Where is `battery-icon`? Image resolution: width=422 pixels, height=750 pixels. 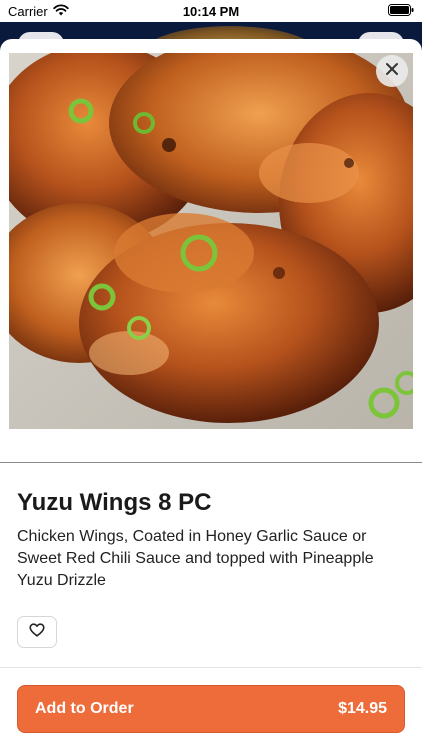
battery-icon is located at coordinates (401, 11).